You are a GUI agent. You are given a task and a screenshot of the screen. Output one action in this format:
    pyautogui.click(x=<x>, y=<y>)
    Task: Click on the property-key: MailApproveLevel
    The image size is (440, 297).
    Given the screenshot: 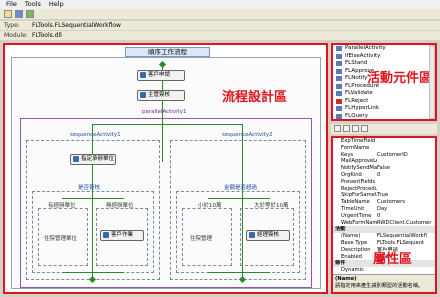 What is the action you would take?
    pyautogui.click(x=359, y=161)
    